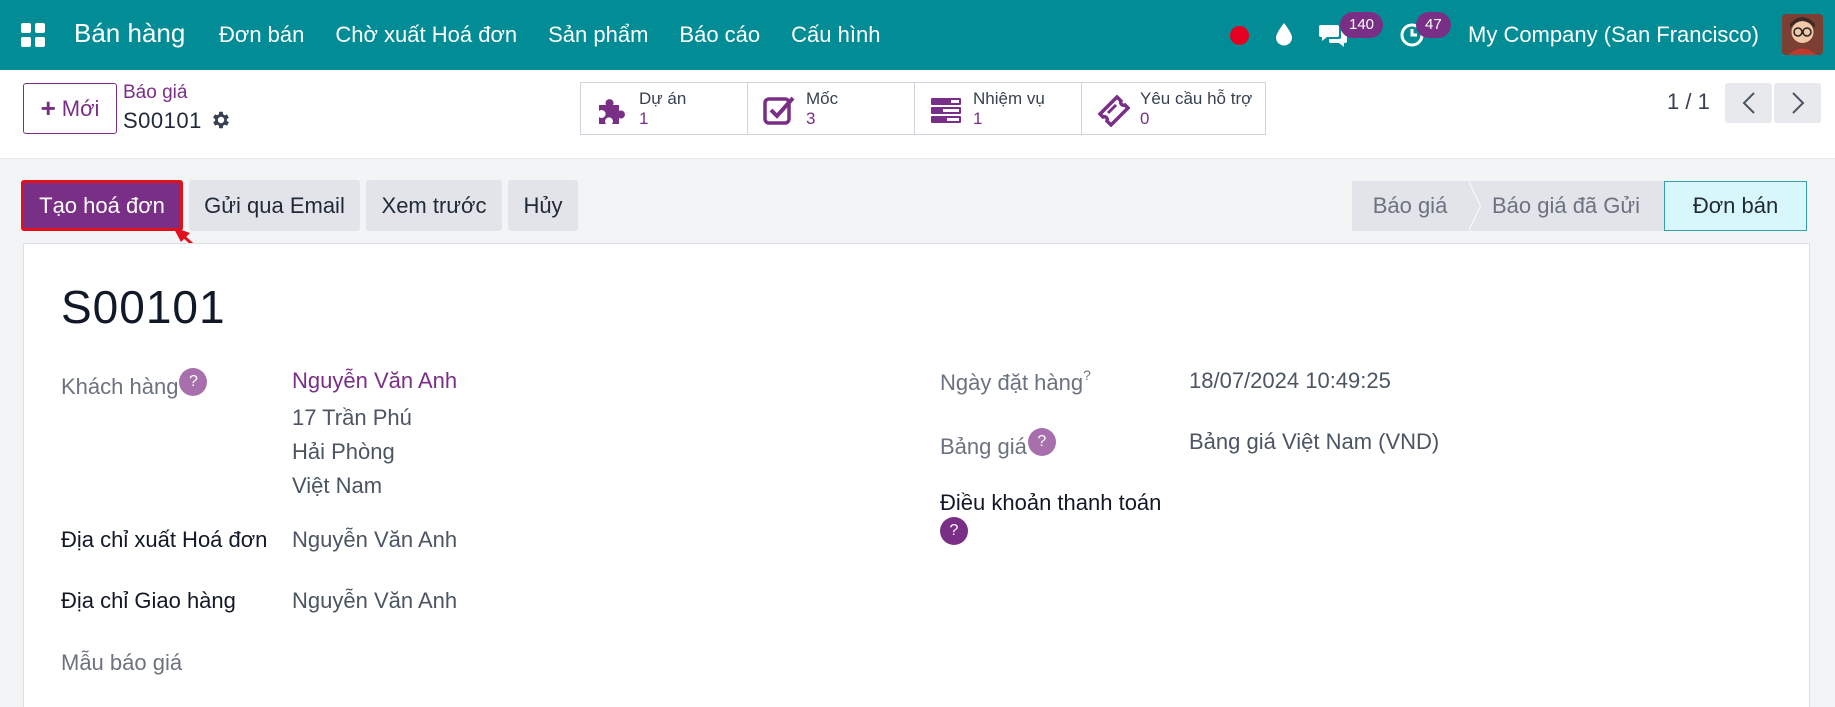 Image resolution: width=1835 pixels, height=707 pixels. I want to click on menu-item-products: Sản phẩm, so click(598, 35).